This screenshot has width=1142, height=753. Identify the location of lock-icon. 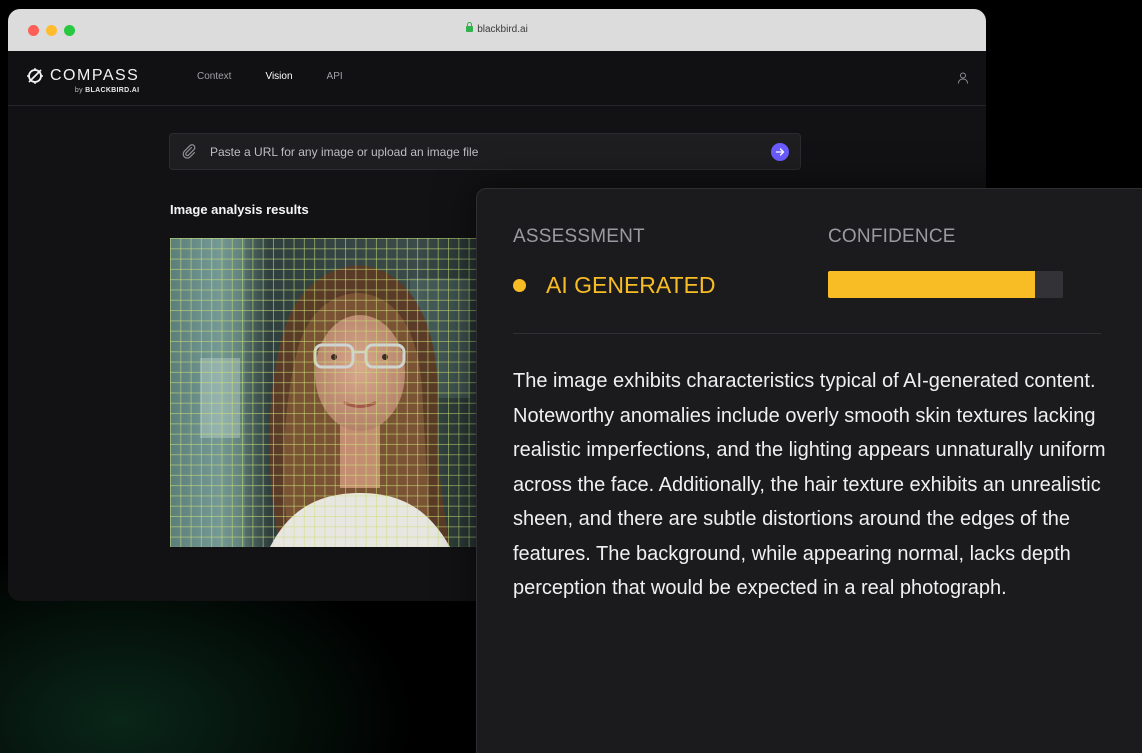
(470, 27).